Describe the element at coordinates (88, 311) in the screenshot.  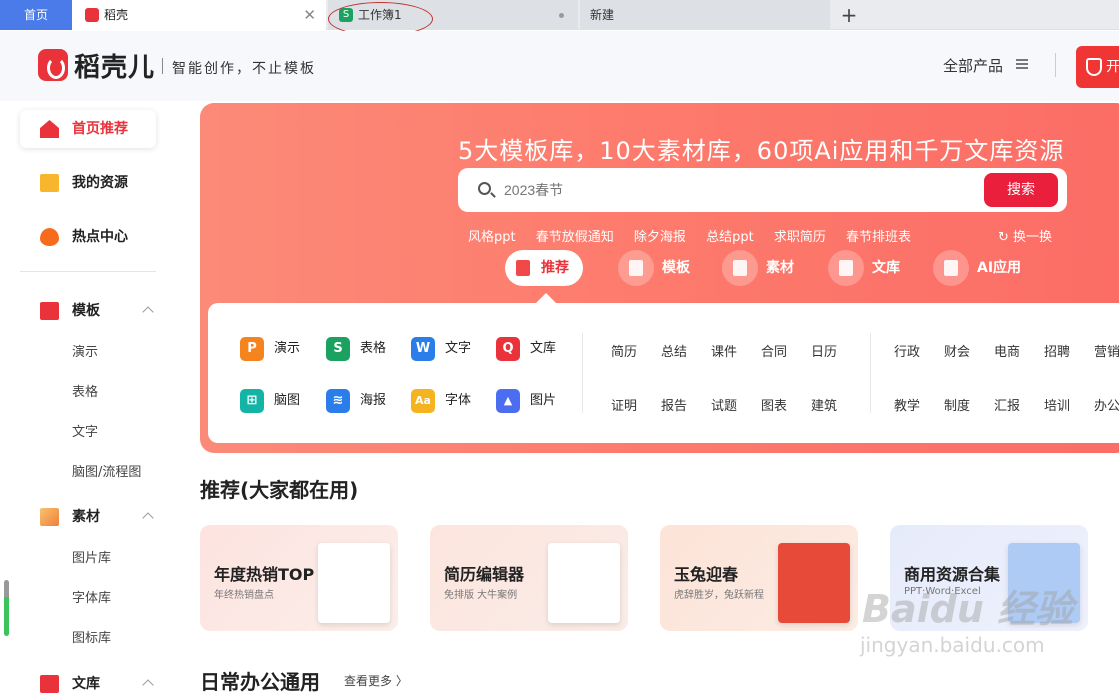
I see `sidebar-section-template: 模板` at that location.